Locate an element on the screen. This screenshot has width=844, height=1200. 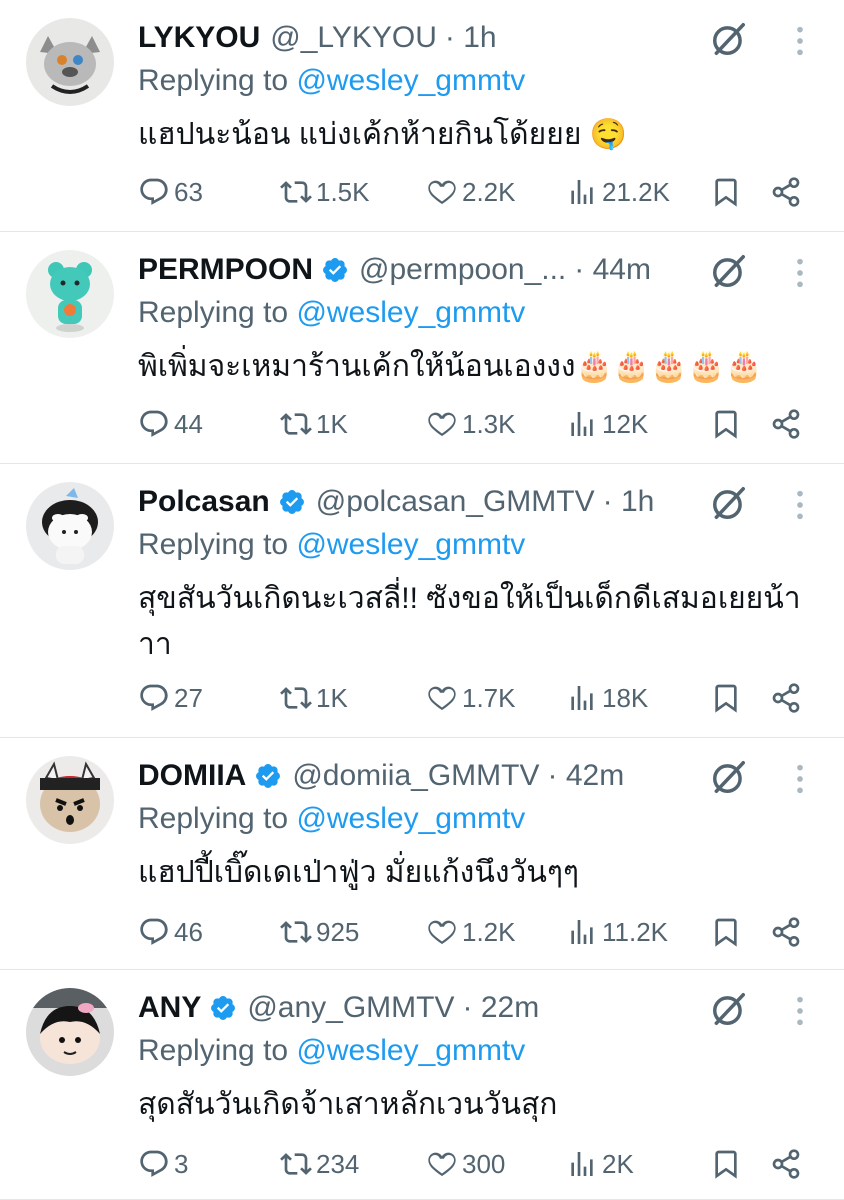
user-handle: @polcasan_GMMTV is located at coordinates (455, 502).